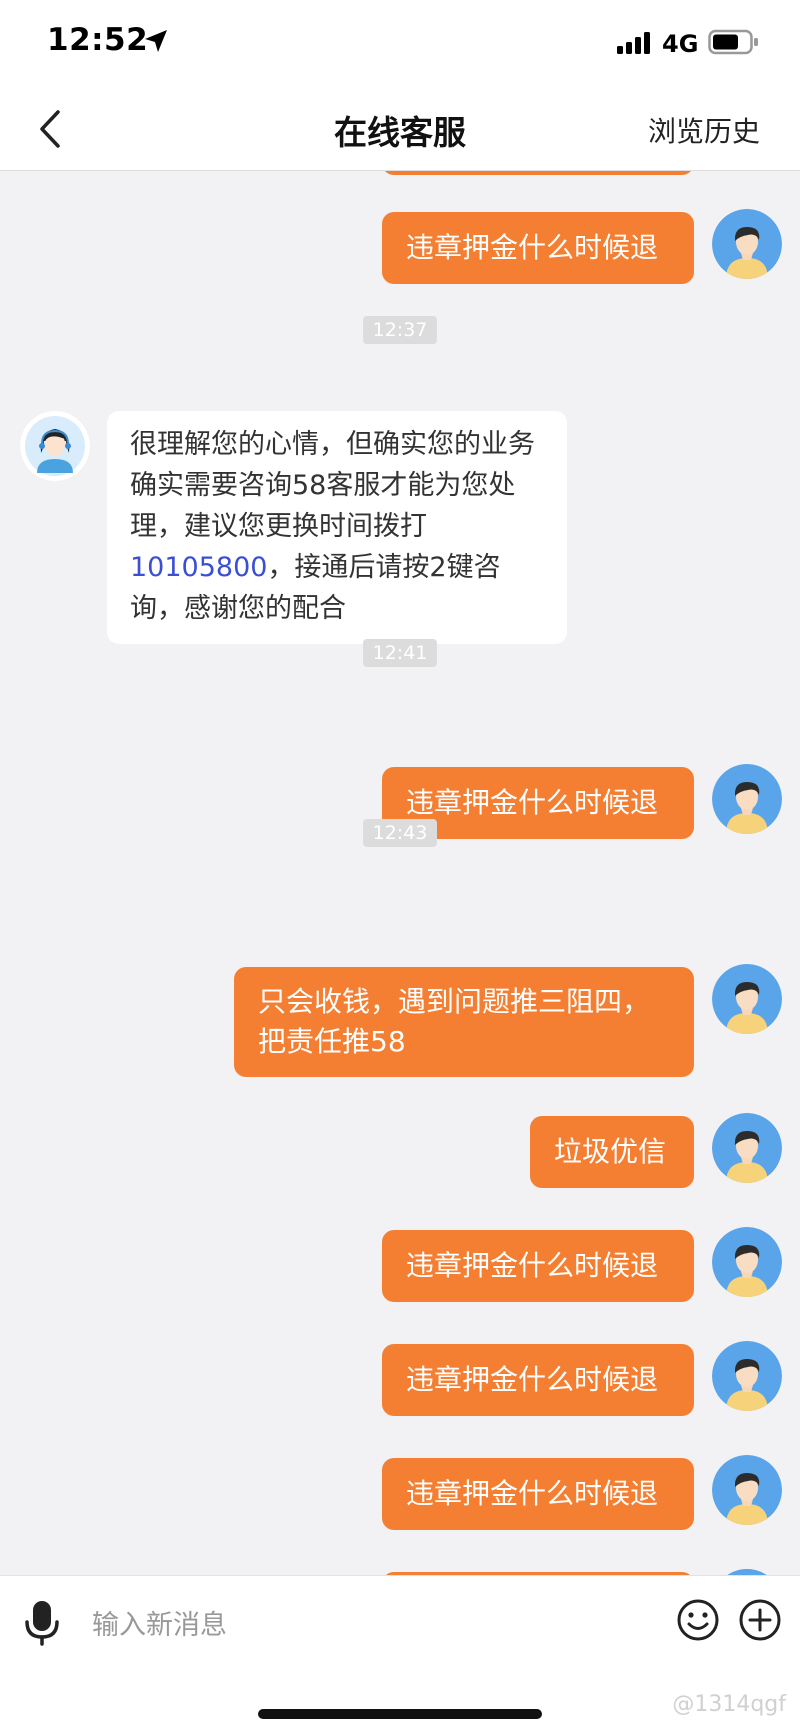 The height and width of the screenshot is (1732, 800). I want to click on plus-icon, so click(760, 1620).